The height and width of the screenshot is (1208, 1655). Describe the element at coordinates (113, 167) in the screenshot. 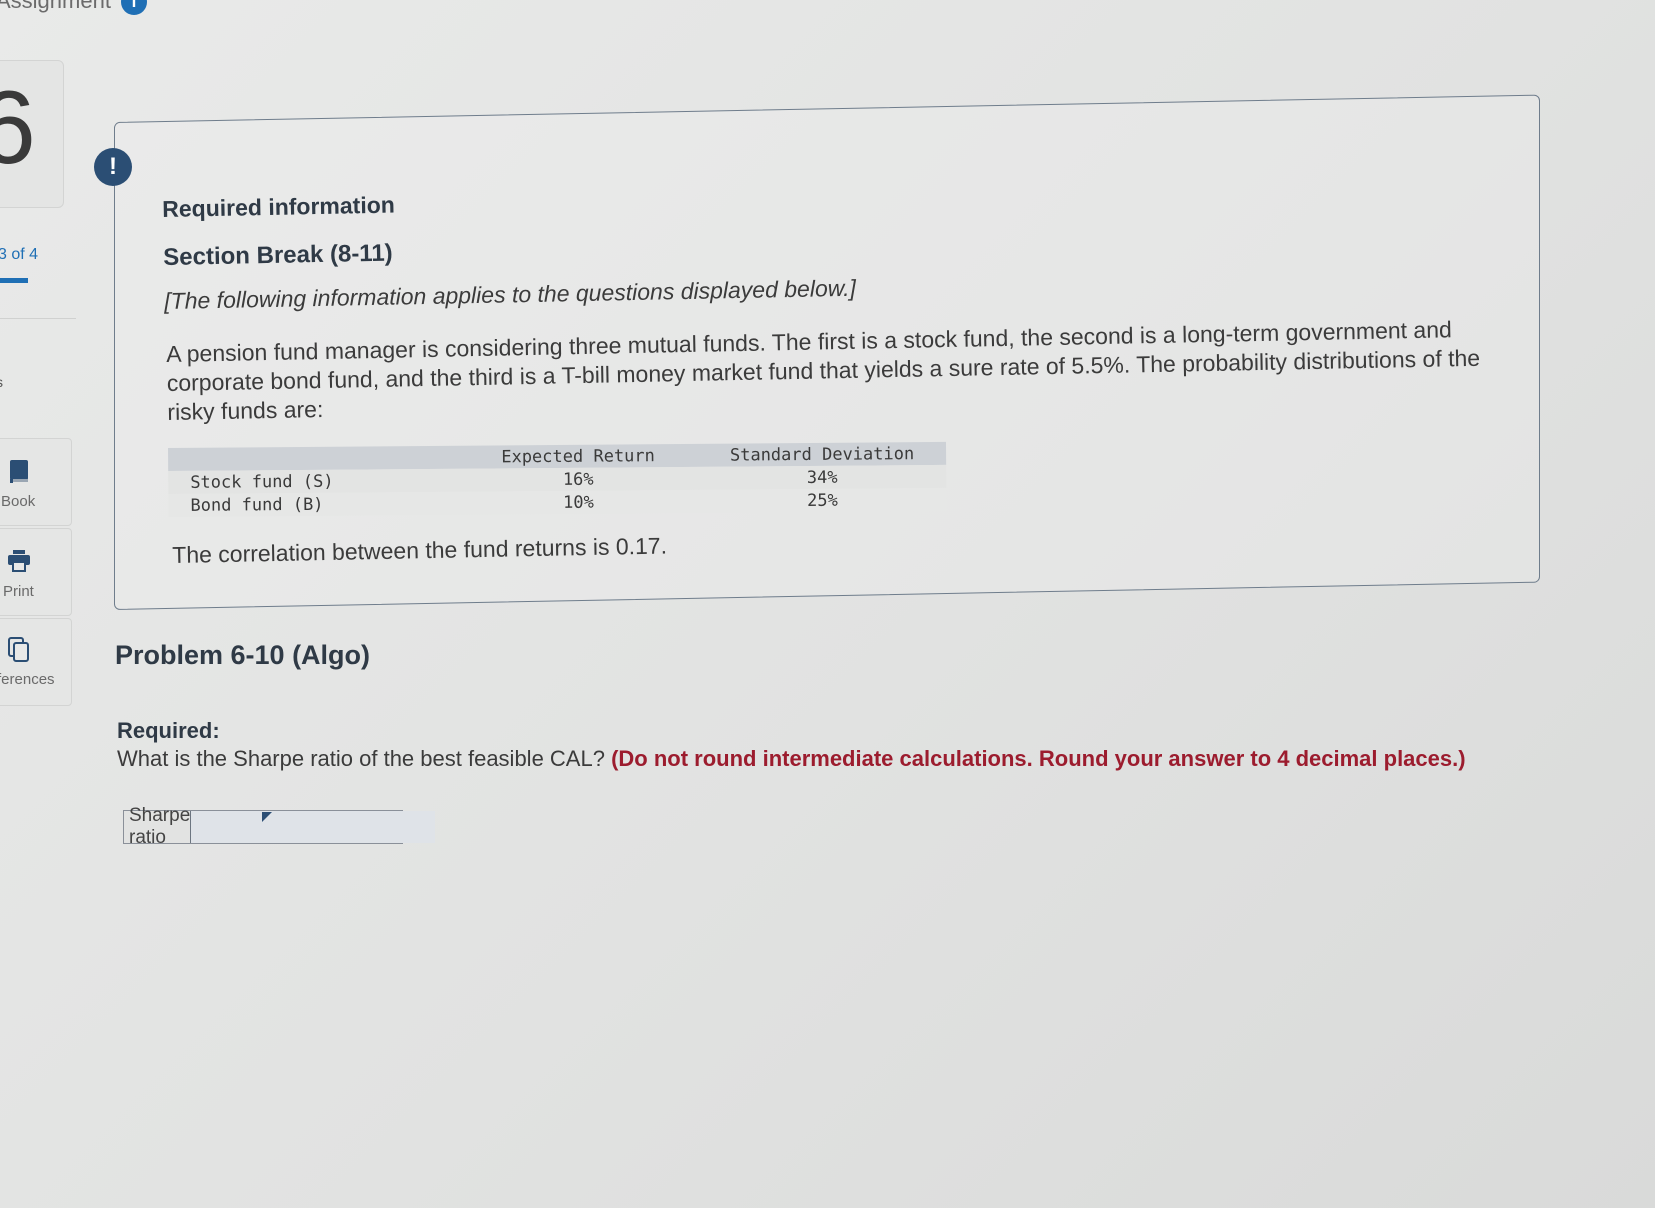

I see `alert-icon: !` at that location.